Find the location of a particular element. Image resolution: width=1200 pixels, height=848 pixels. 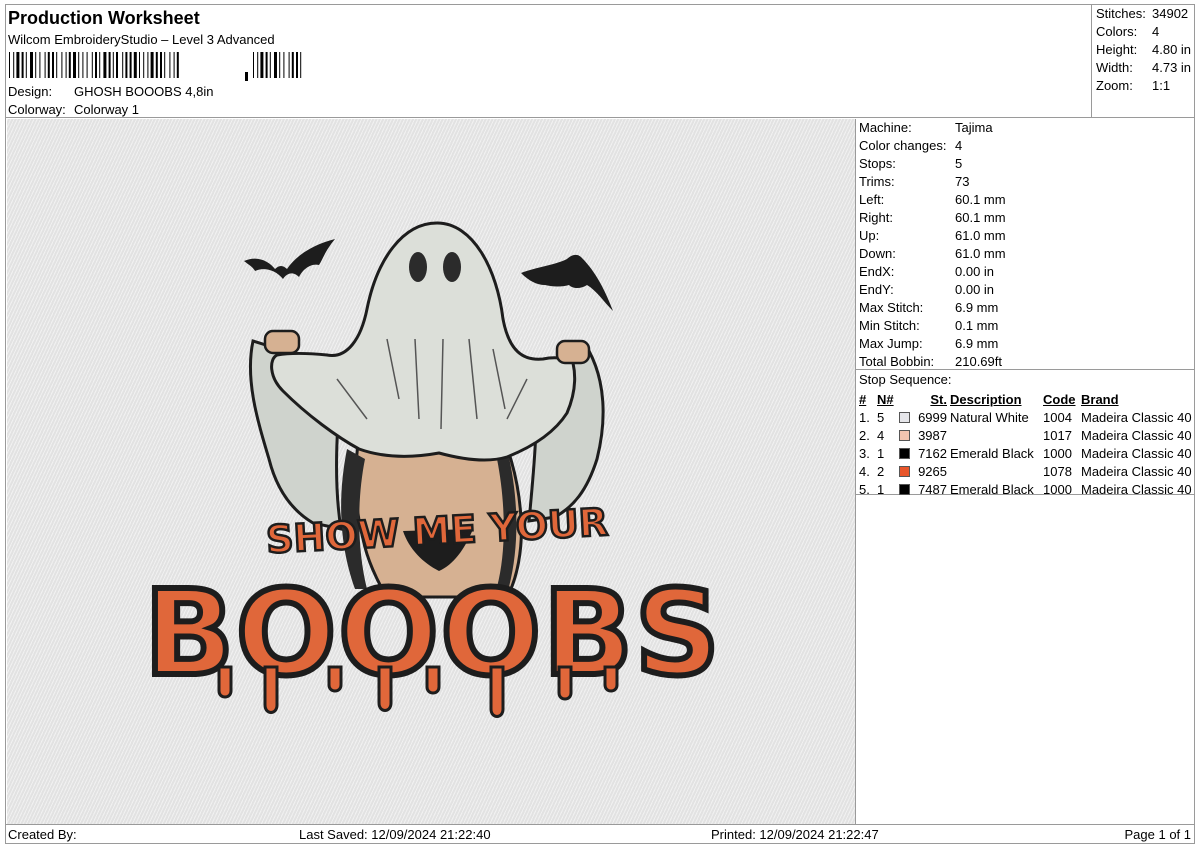

summary-row: Stitches: 34902 is located at coordinates (1142, 13).